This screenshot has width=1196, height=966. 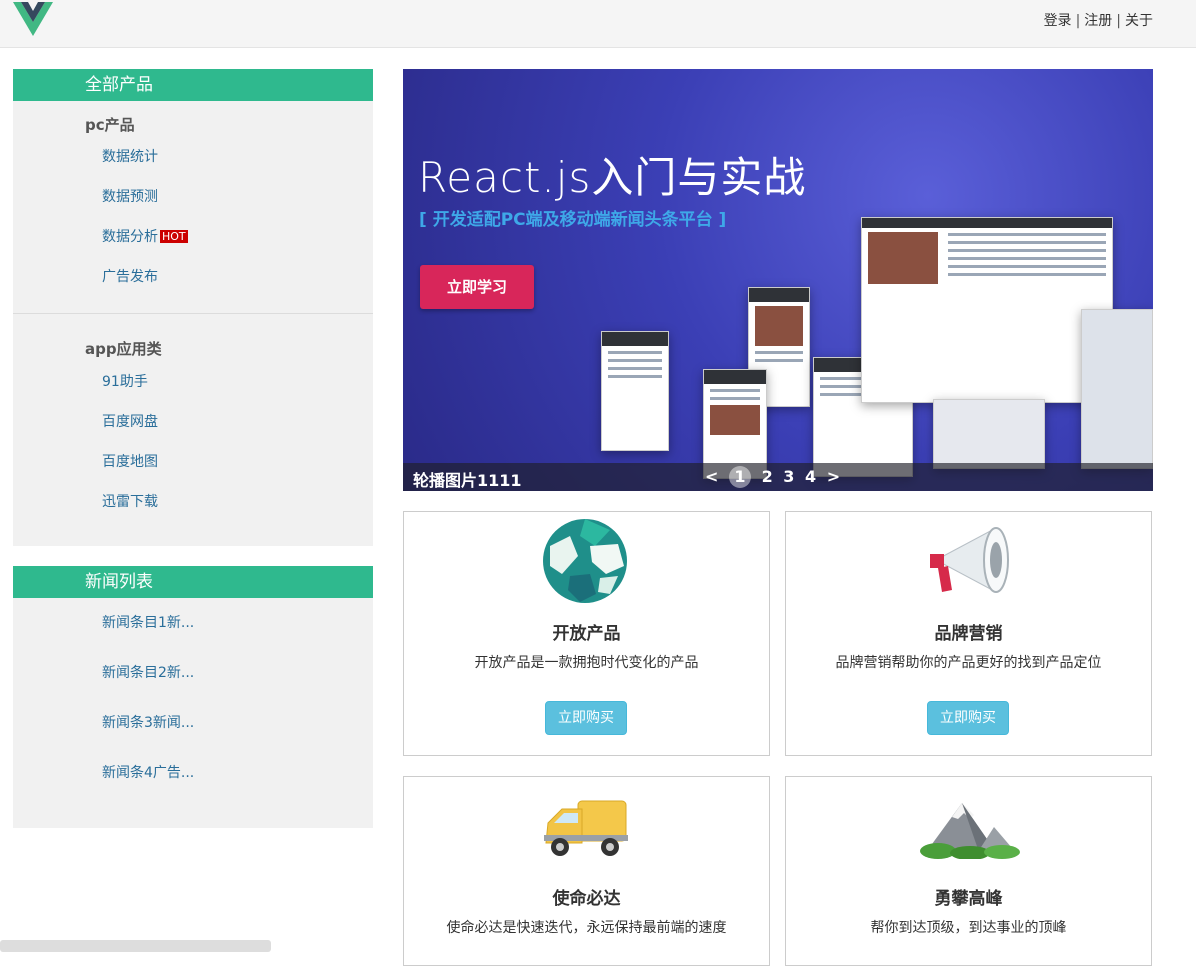 I want to click on card-title: 使命必达, so click(x=586, y=899).